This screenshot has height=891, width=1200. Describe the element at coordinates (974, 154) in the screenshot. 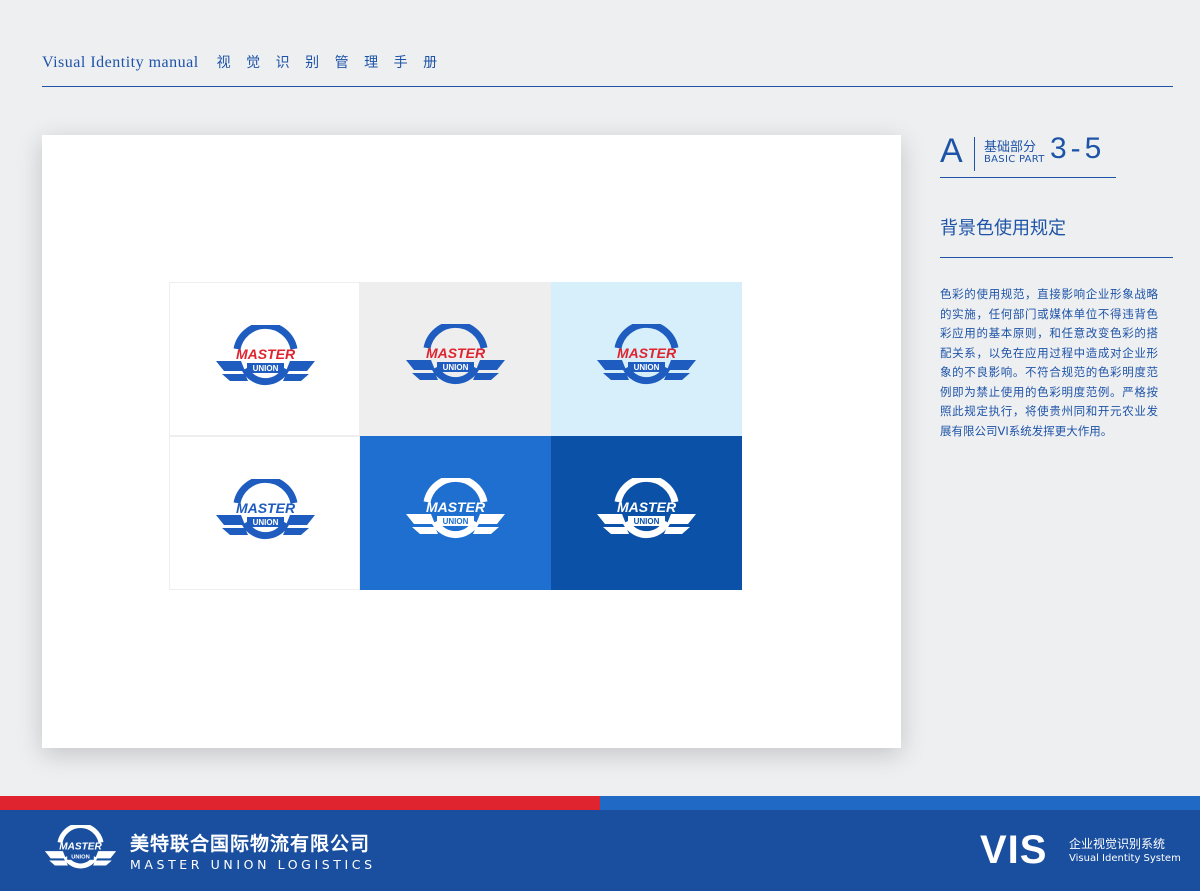

I see `section-separator` at that location.